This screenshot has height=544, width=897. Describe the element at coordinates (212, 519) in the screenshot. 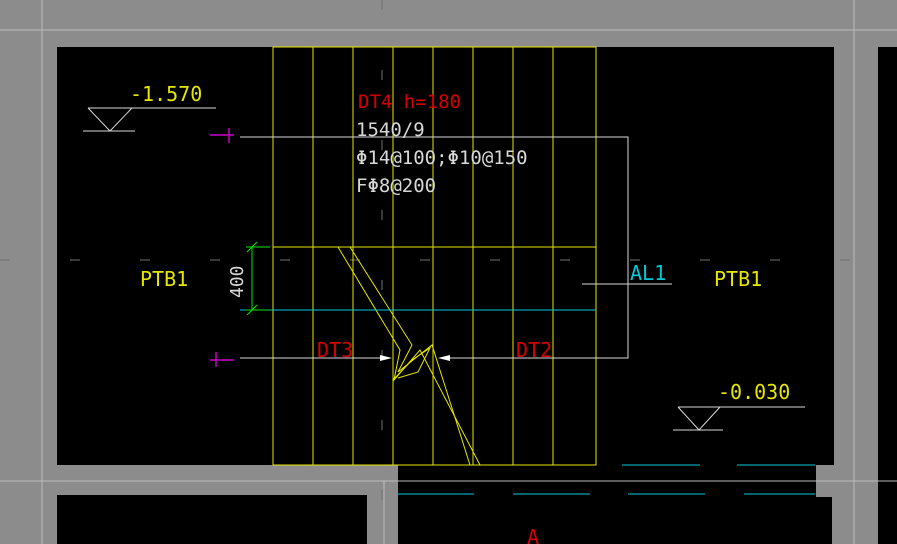

I see `room-bottom-left` at that location.